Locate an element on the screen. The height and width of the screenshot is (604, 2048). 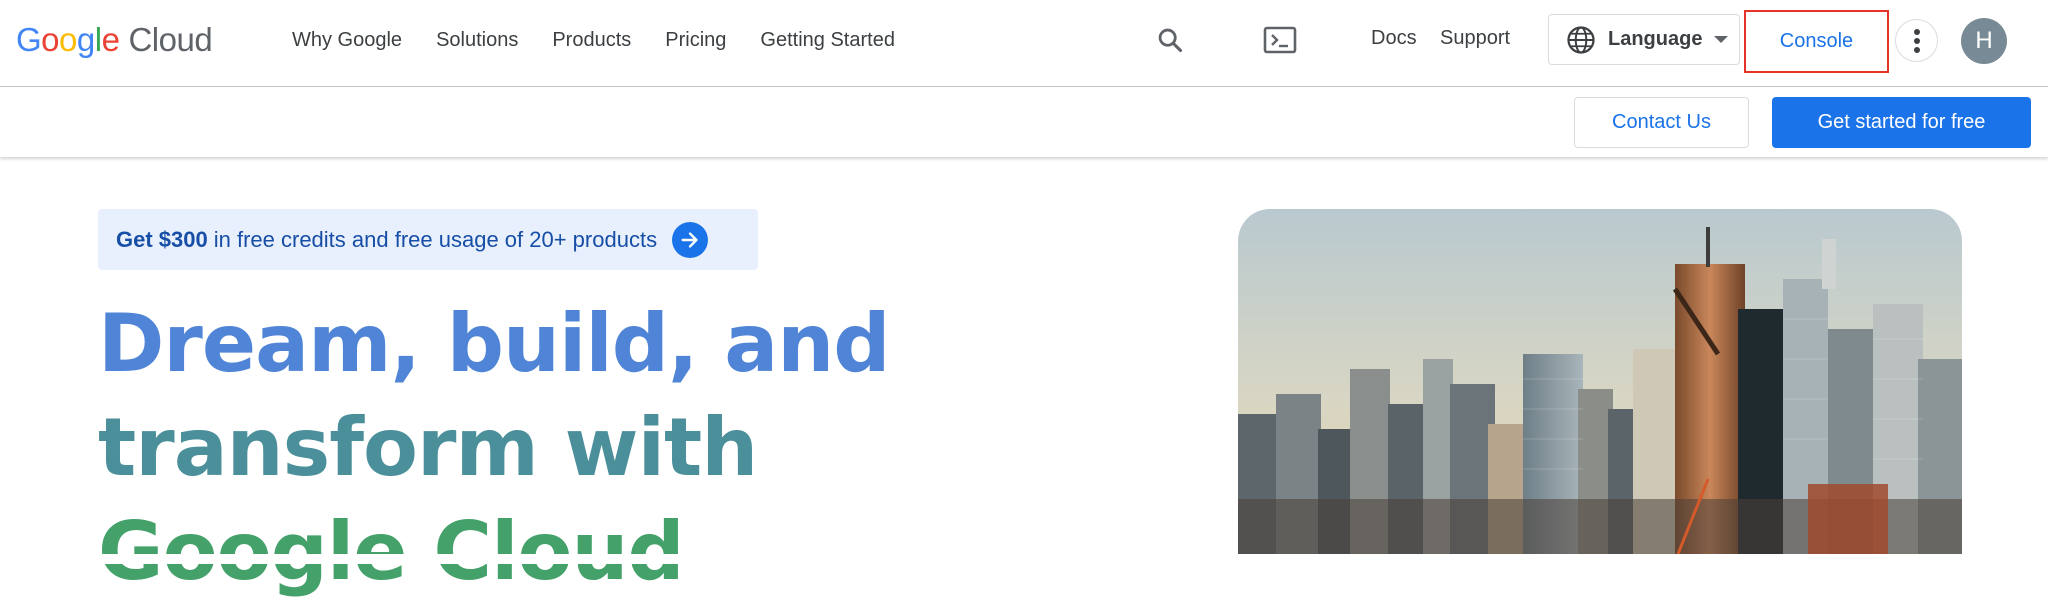
terminal-icon is located at coordinates (1280, 40).